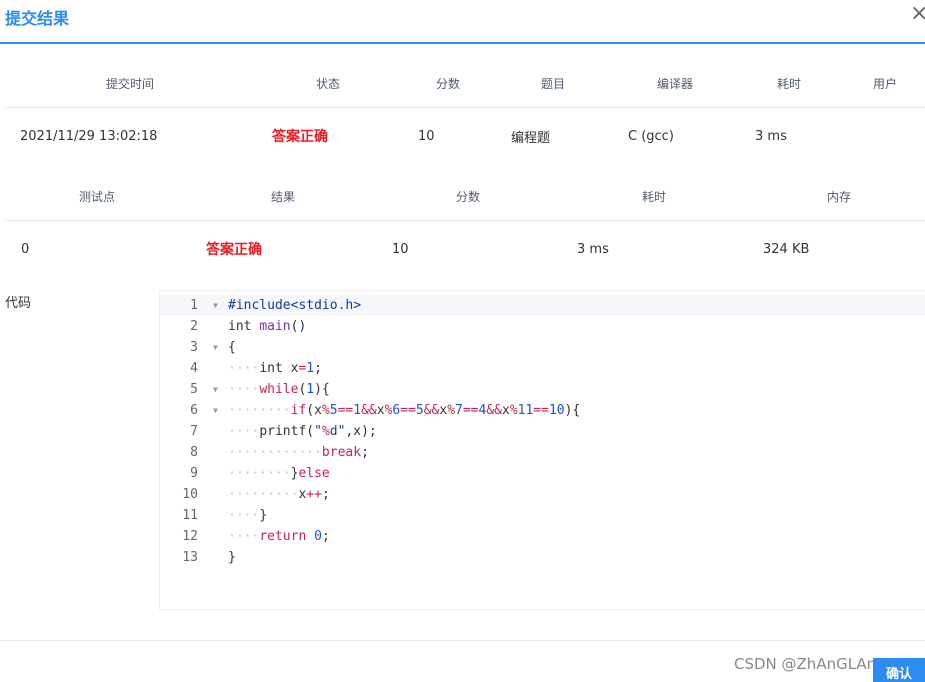 This screenshot has height=682, width=925. What do you see at coordinates (89, 136) in the screenshot?
I see `submit-time: 2021/11/29 13:02:18` at bounding box center [89, 136].